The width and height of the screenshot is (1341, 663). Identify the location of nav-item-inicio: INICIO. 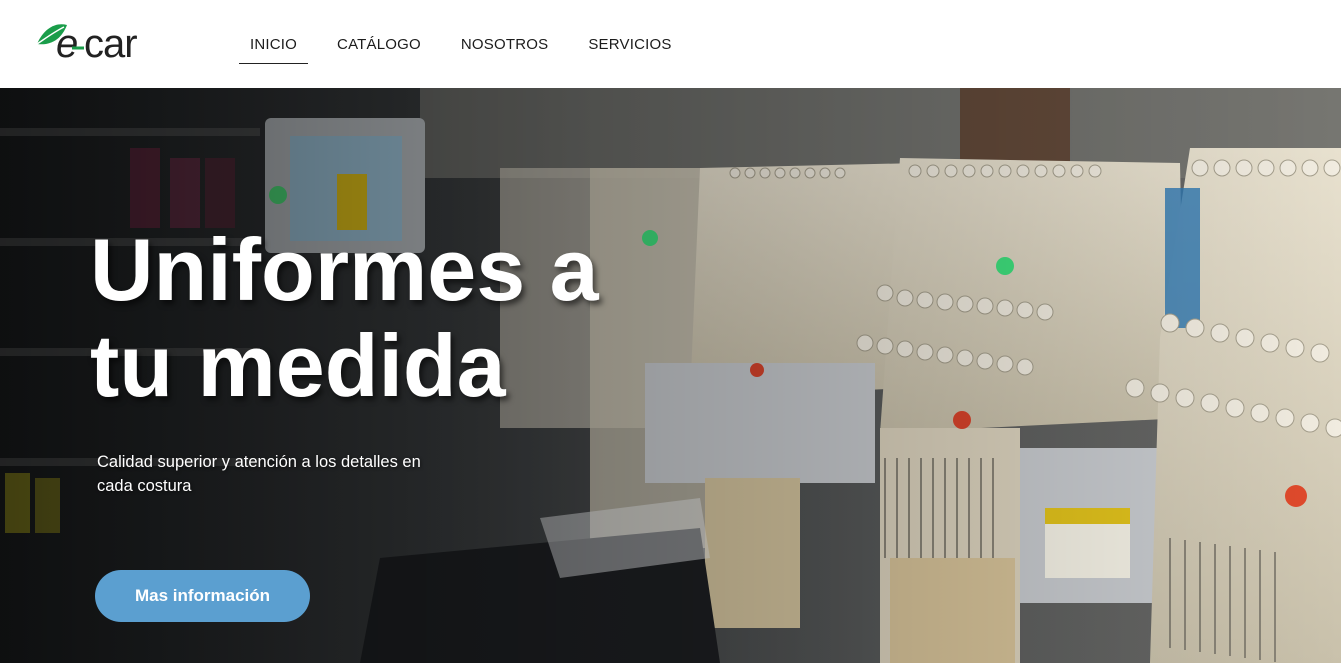
(274, 44).